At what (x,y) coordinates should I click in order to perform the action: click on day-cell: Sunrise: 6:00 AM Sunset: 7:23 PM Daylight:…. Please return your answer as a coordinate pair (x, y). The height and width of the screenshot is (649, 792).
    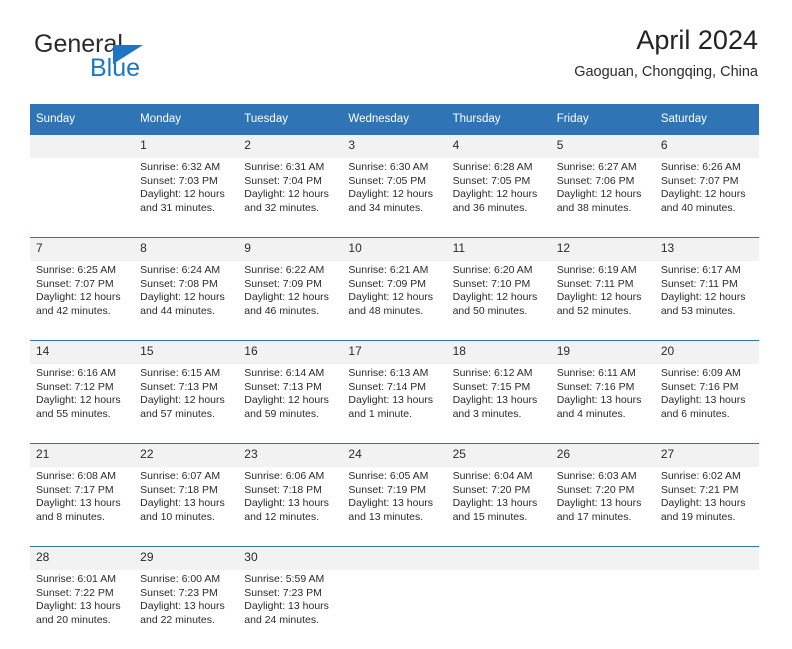
    Looking at the image, I should click on (186, 609).